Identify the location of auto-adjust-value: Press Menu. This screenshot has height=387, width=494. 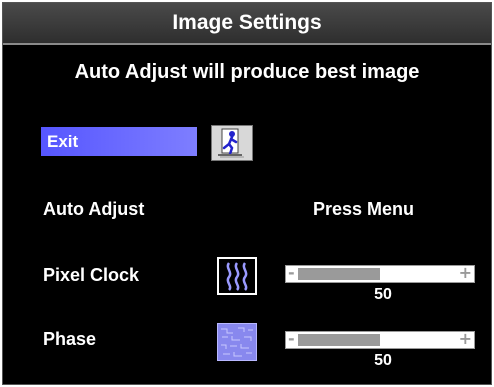
(364, 209).